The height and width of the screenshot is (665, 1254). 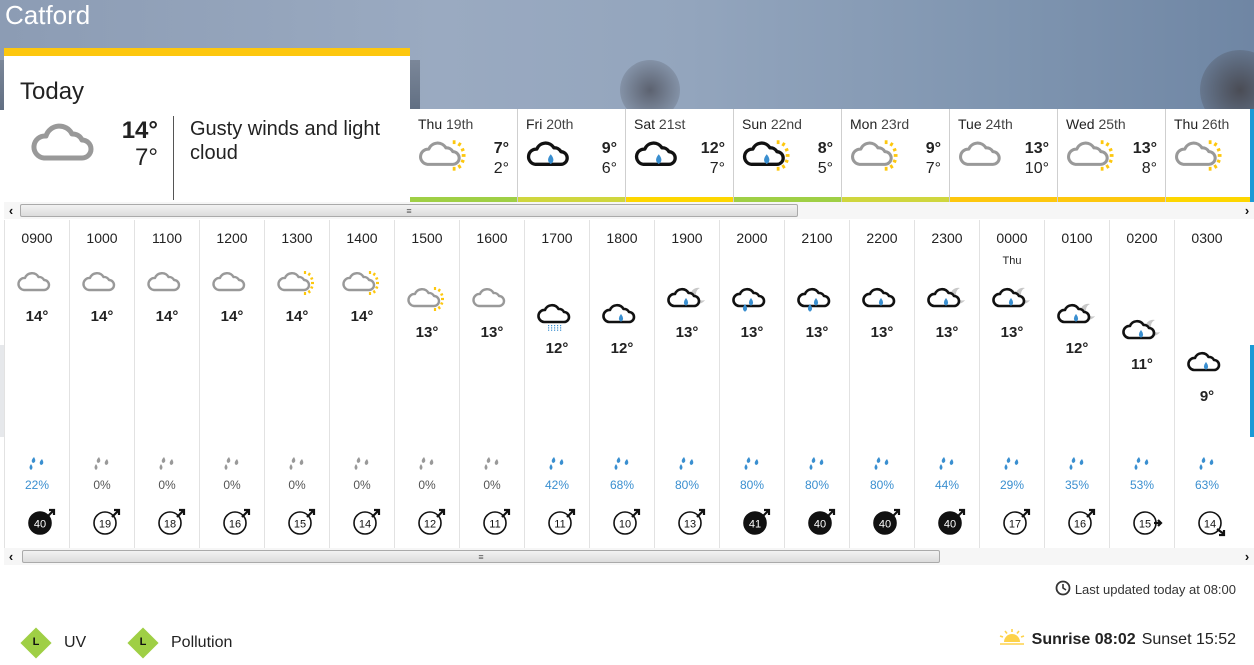 What do you see at coordinates (788, 156) in the screenshot?
I see `day-tab: Sun 22nd 8° 5°` at bounding box center [788, 156].